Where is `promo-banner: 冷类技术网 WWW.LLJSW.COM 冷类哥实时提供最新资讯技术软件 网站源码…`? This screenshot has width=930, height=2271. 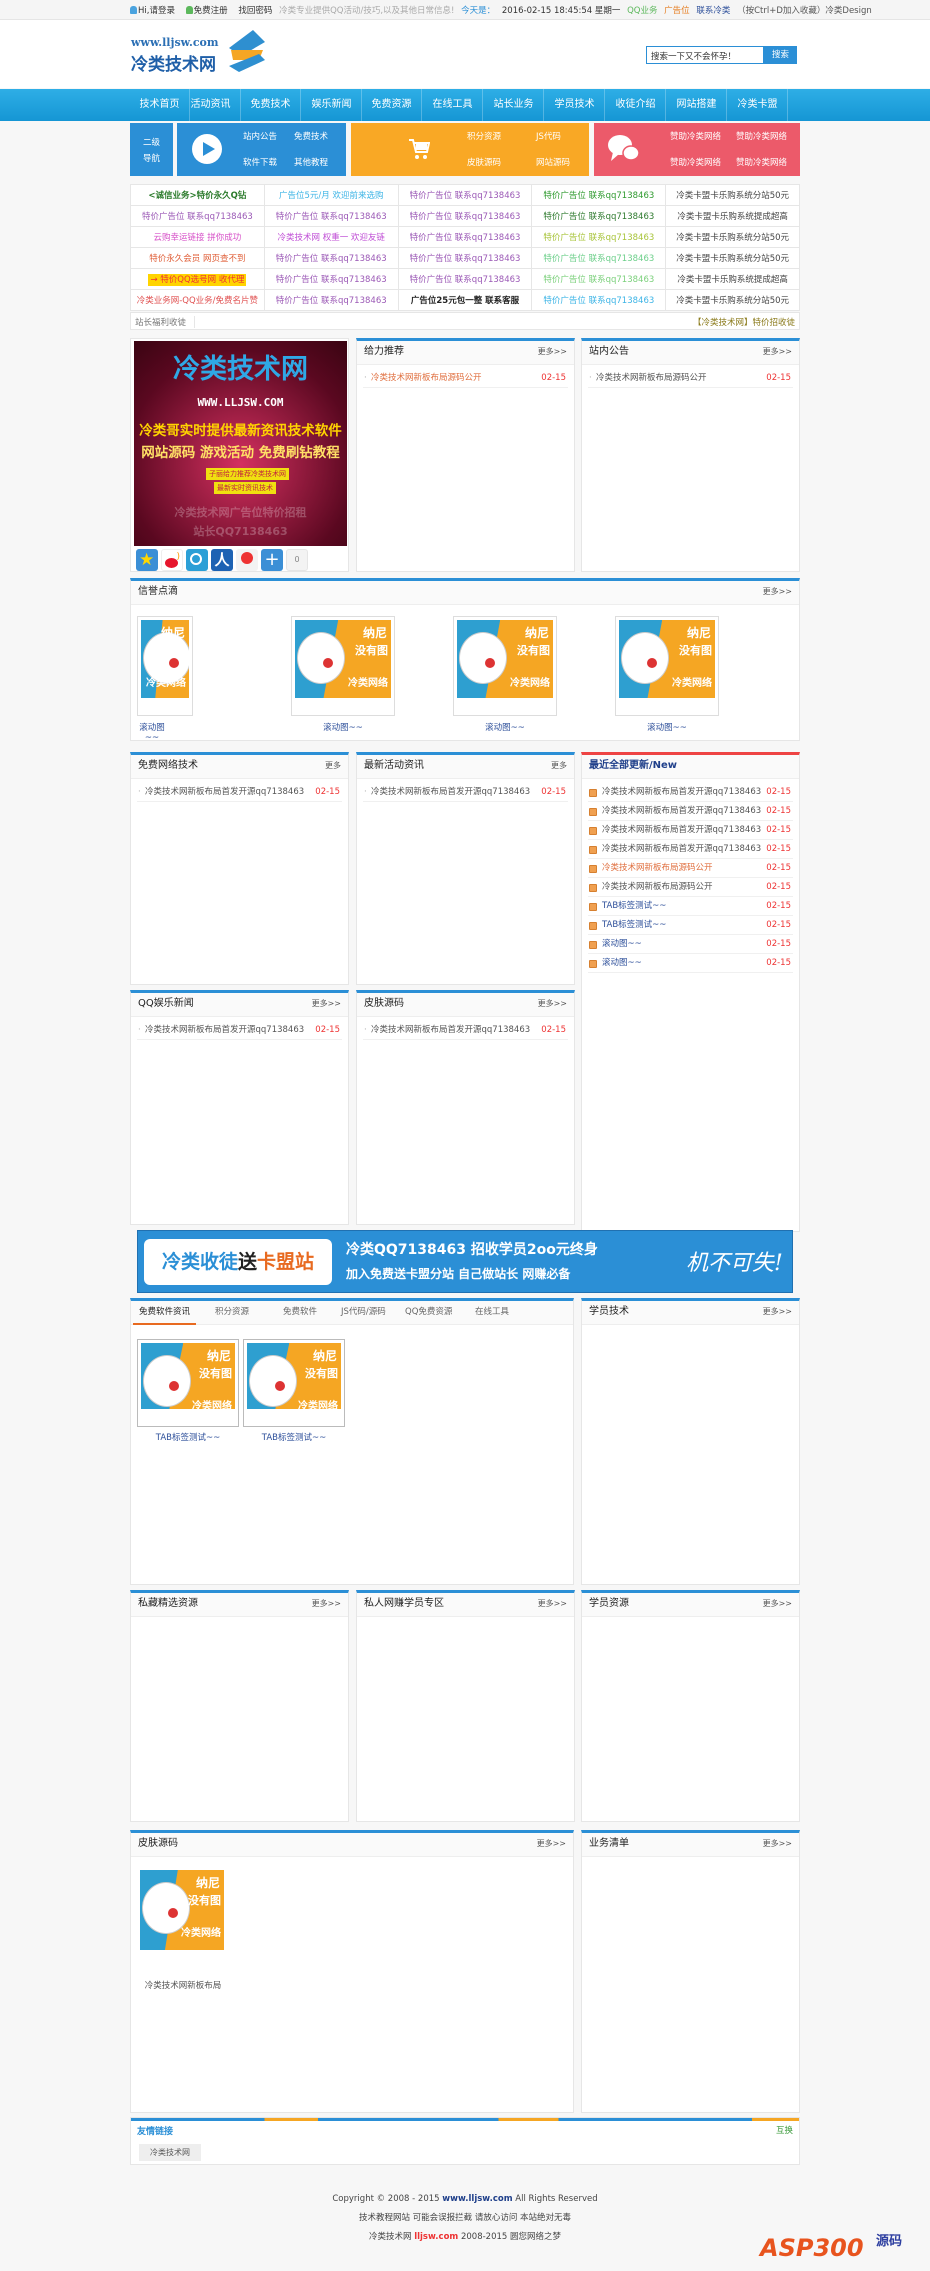 promo-banner: 冷类技术网 WWW.LLJSW.COM 冷类哥实时提供最新资讯技术软件 网站源码… is located at coordinates (240, 443).